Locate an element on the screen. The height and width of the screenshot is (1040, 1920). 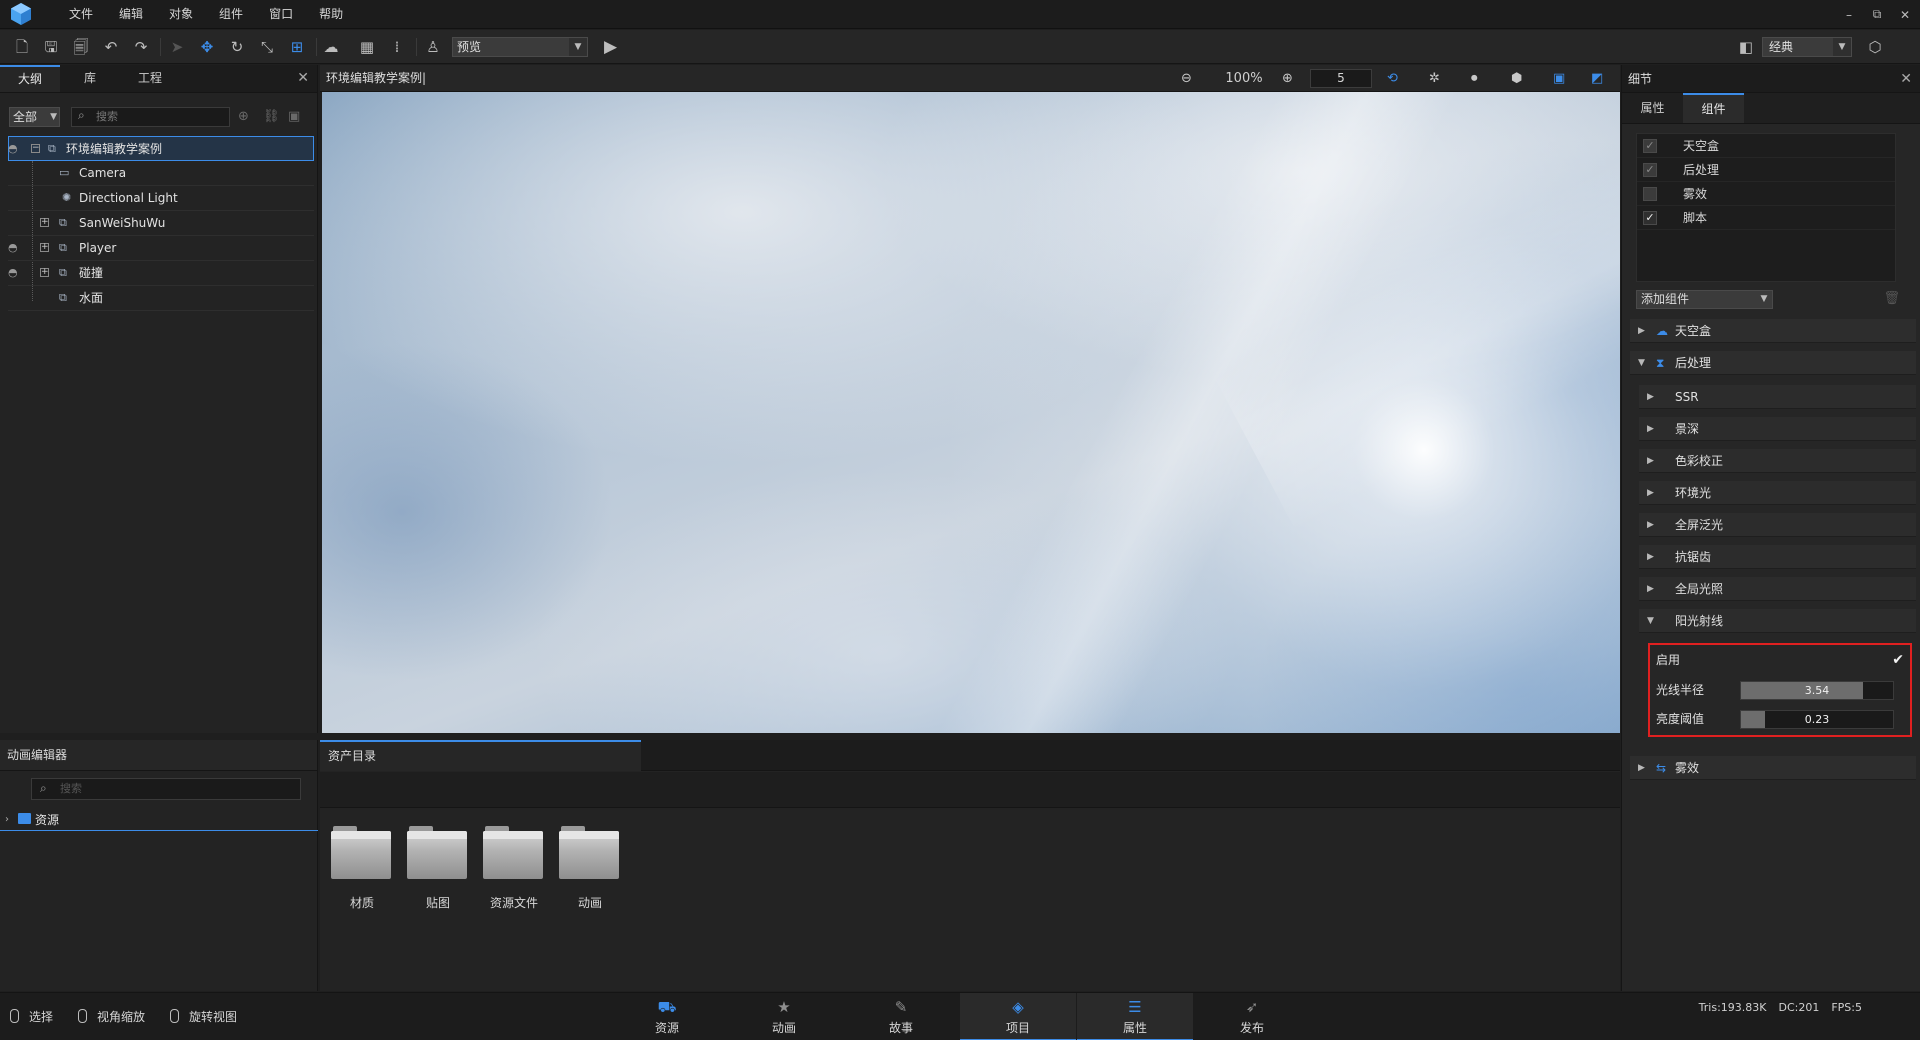
undo-icon: ↶ is located at coordinates (111, 47).